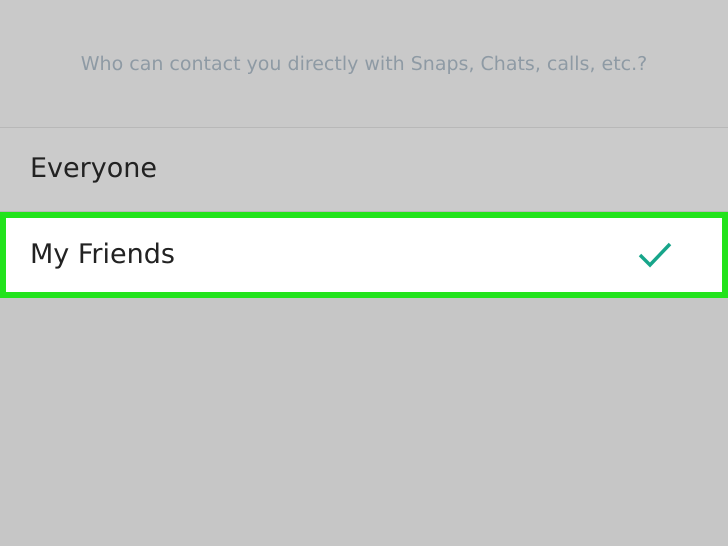  What do you see at coordinates (655, 255) in the screenshot?
I see `checkmark-icon` at bounding box center [655, 255].